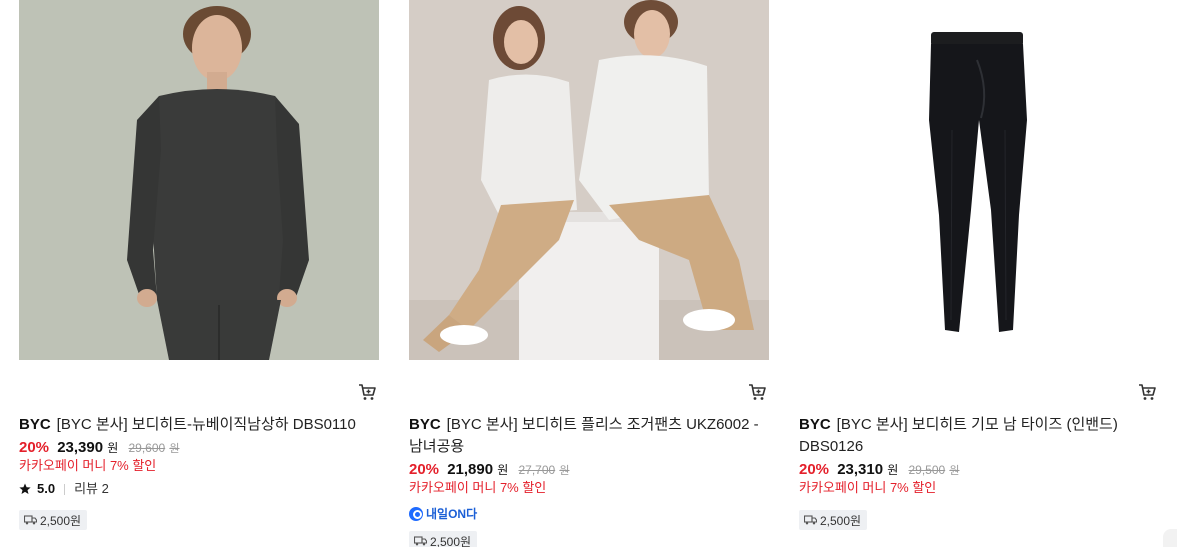  I want to click on original-price: 29,600, so click(147, 448).